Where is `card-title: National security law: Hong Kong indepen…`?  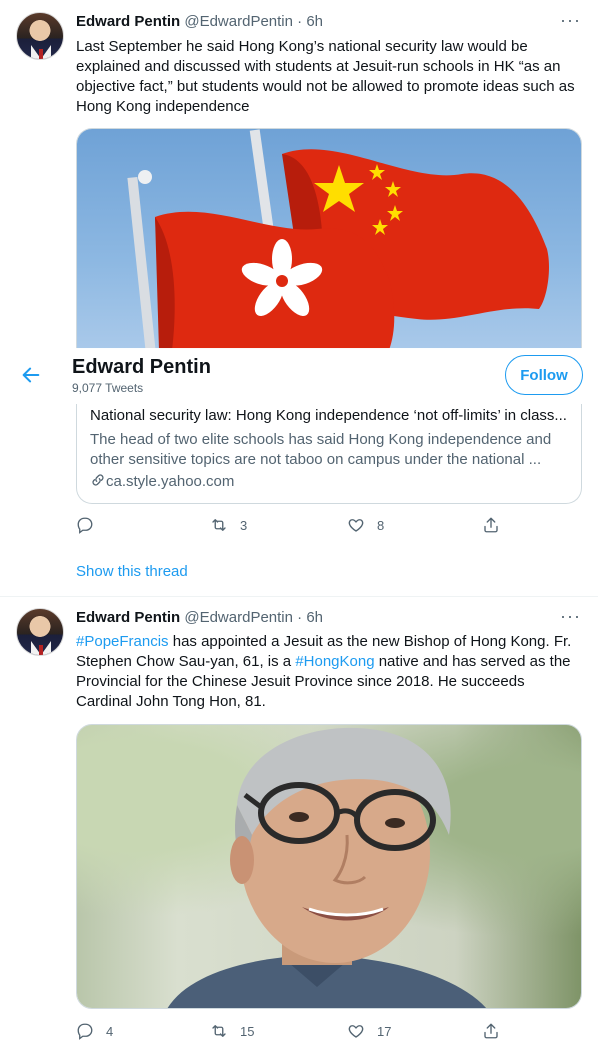 card-title: National security law: Hong Kong indepen… is located at coordinates (328, 415).